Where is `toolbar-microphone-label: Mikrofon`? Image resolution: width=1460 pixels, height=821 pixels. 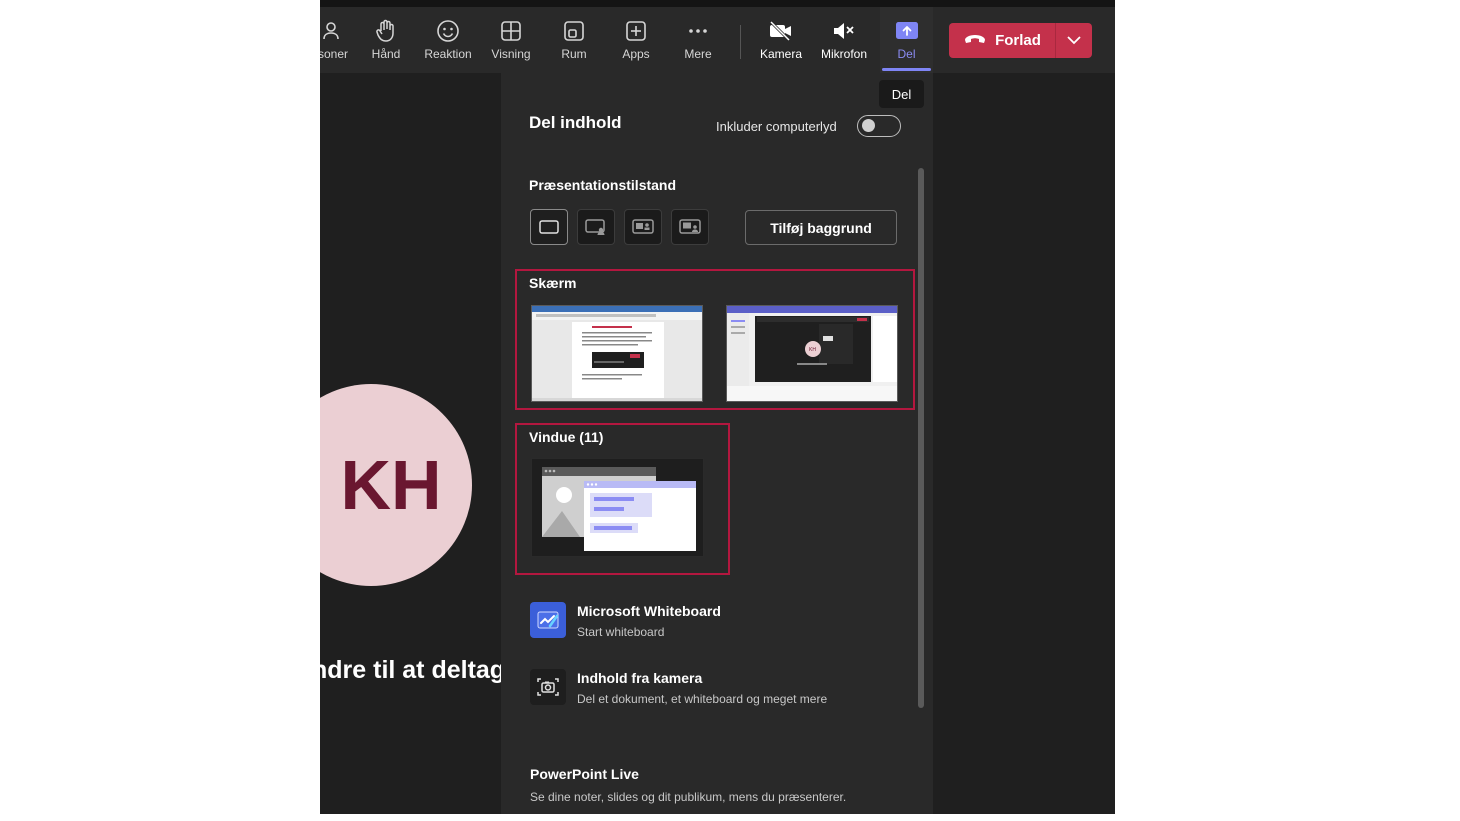 toolbar-microphone-label: Mikrofon is located at coordinates (843, 54).